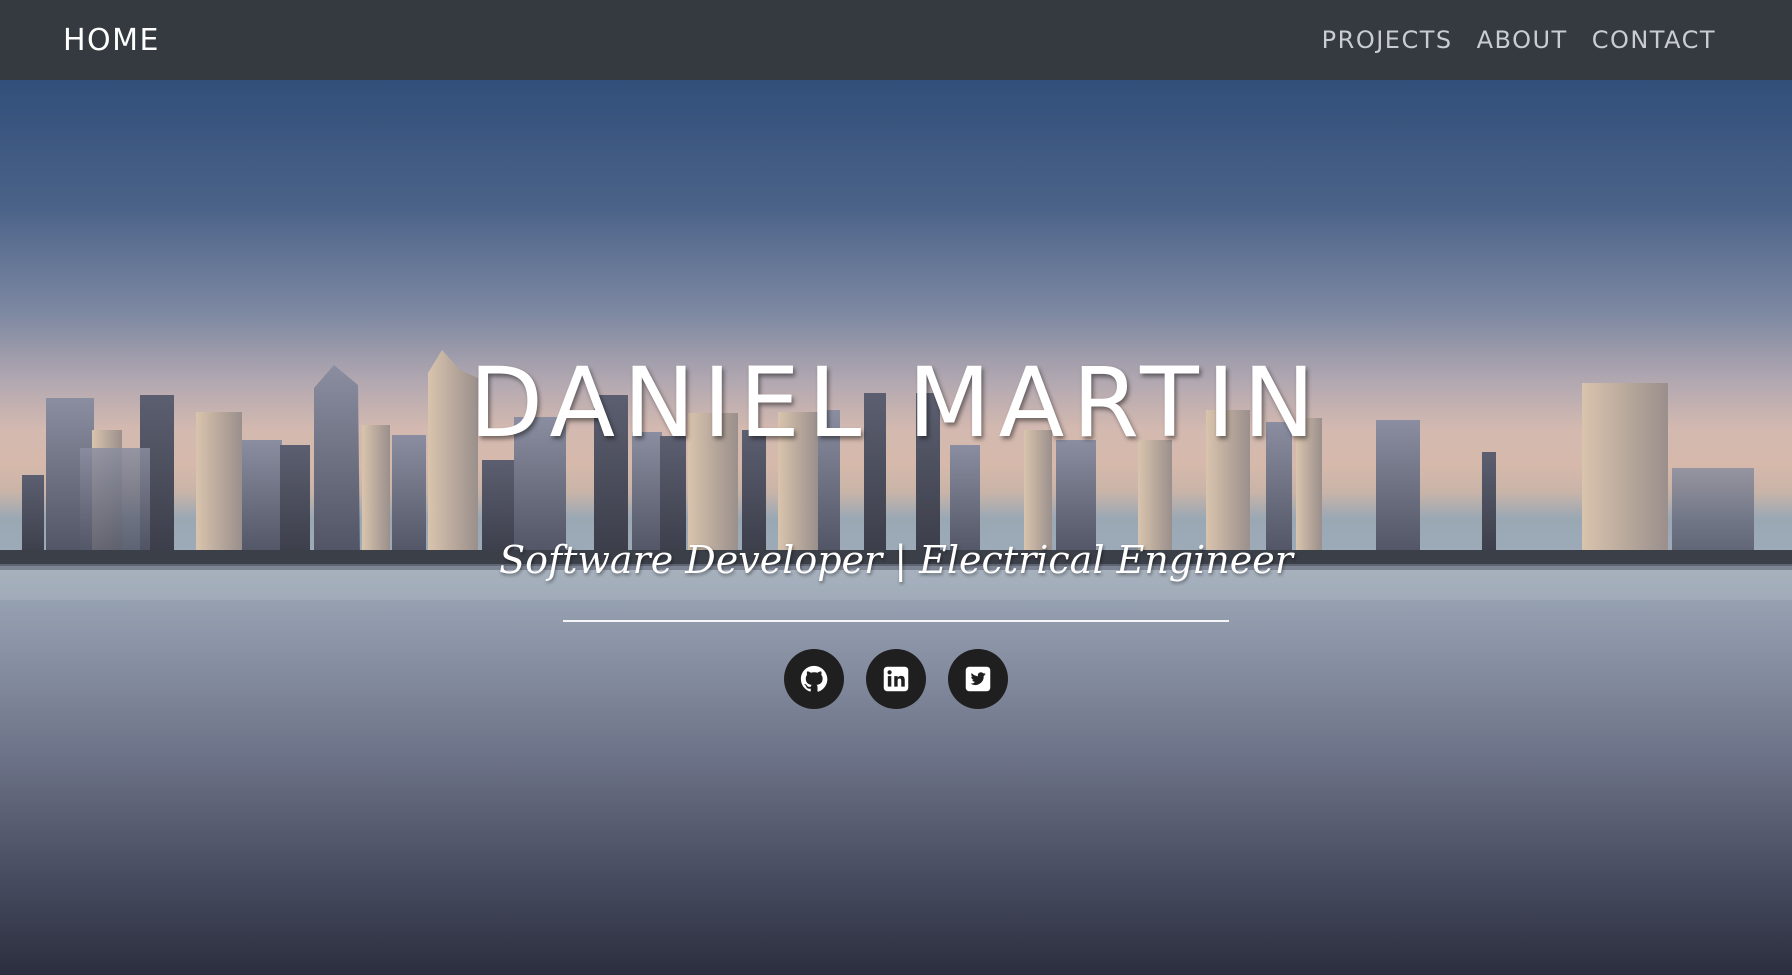 Image resolution: width=1792 pixels, height=975 pixels. I want to click on social-links, so click(896, 679).